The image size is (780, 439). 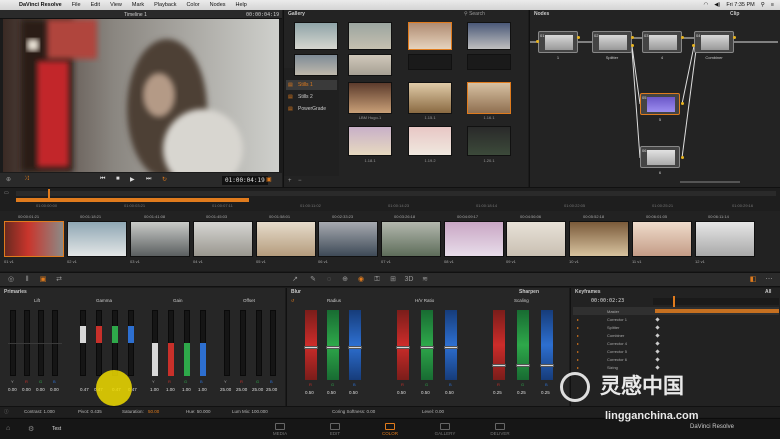 I want to click on gamma-r-slider, so click(x=99, y=343).